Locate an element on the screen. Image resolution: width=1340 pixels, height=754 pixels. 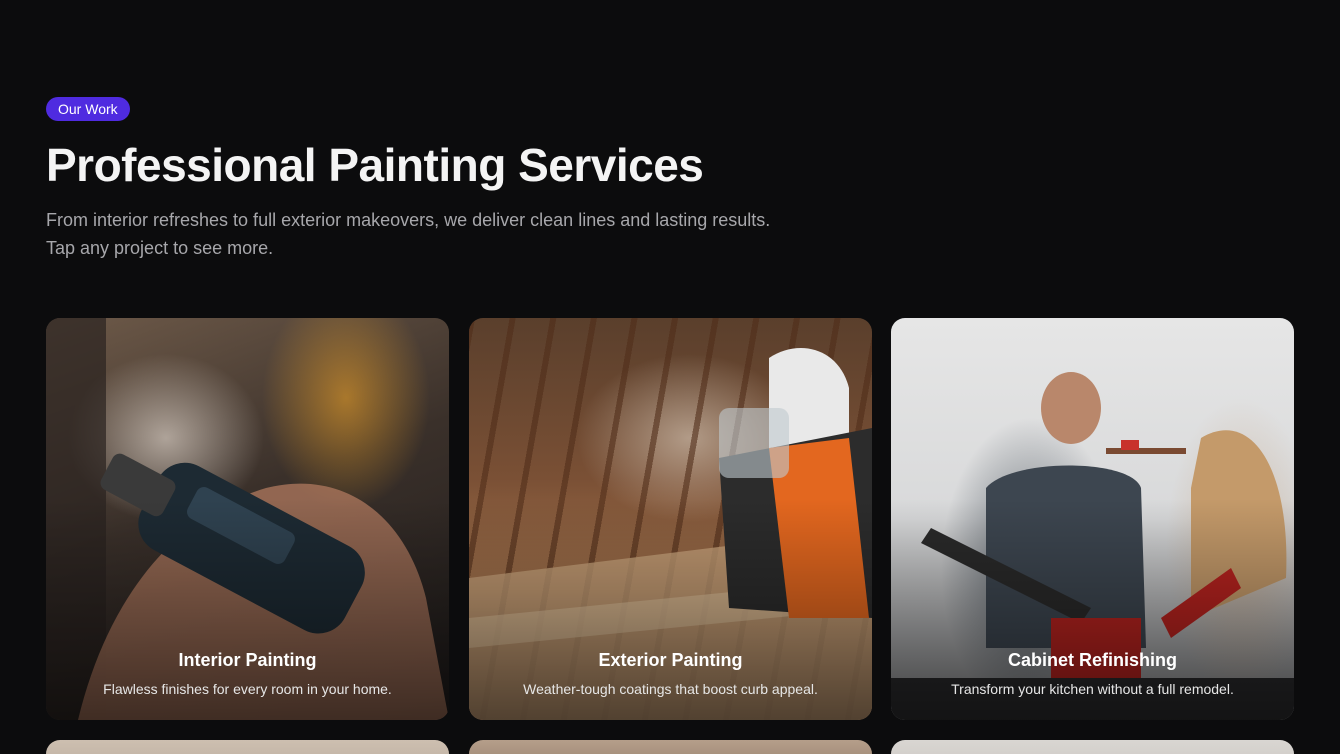
card-title: Cabinet Refinishing is located at coordinates (1092, 660).